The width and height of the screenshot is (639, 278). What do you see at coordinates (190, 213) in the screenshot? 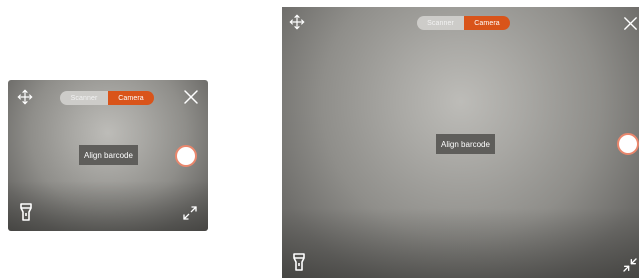
I see `expand-icon` at bounding box center [190, 213].